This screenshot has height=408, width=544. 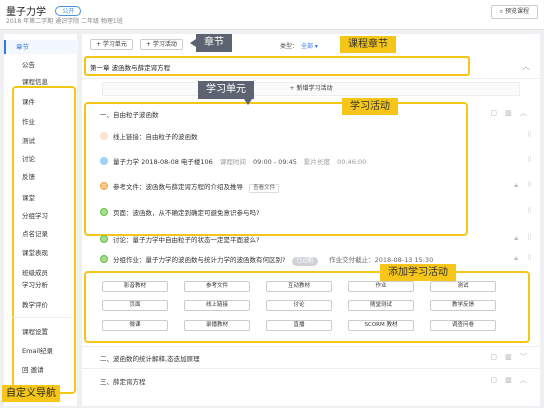 I want to click on sidebar-item-group-study: 分组学习, so click(x=35, y=215).